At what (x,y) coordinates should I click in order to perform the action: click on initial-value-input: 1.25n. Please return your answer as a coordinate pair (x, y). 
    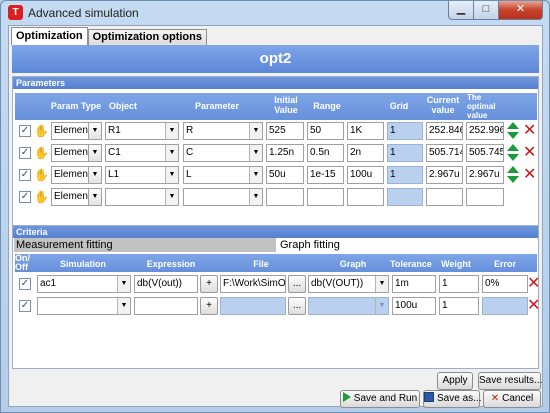
    Looking at the image, I should click on (285, 153).